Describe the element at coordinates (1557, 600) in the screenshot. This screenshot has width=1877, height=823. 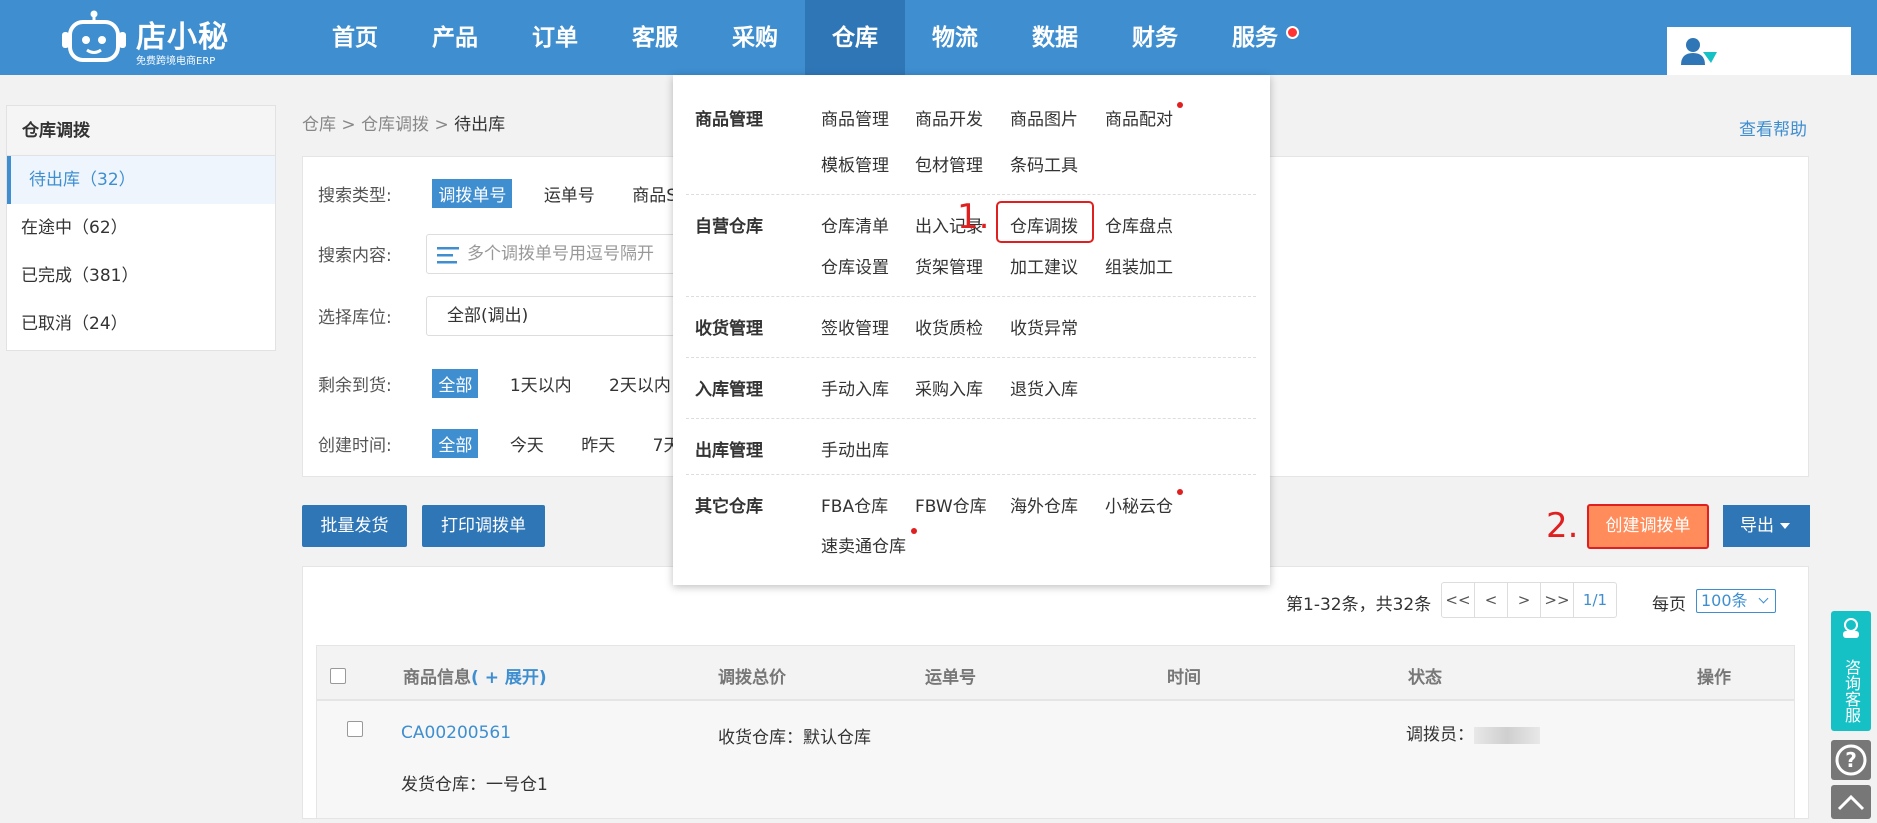
I see `pager-last: >>` at that location.